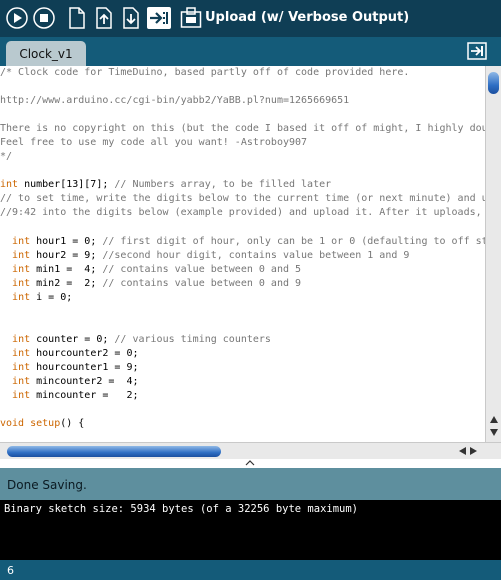 The image size is (501, 580). What do you see at coordinates (45, 424) in the screenshot?
I see `code-keyword: setup` at bounding box center [45, 424].